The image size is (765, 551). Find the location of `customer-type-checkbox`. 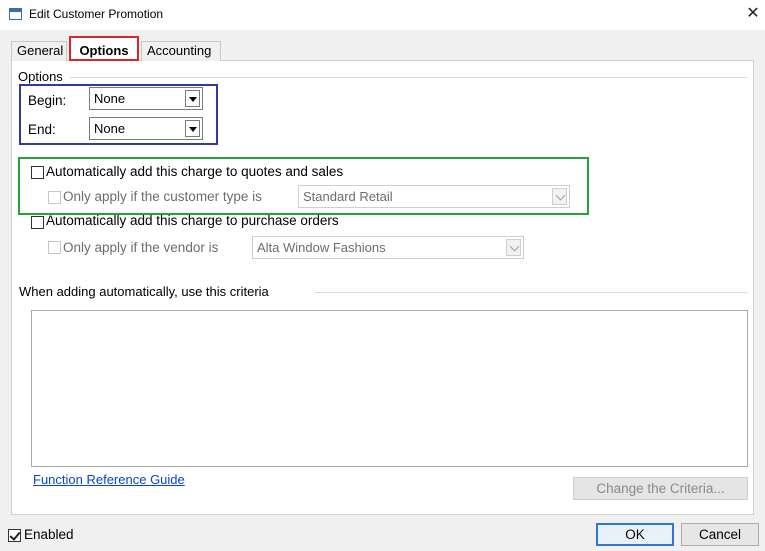

customer-type-checkbox is located at coordinates (54, 197).